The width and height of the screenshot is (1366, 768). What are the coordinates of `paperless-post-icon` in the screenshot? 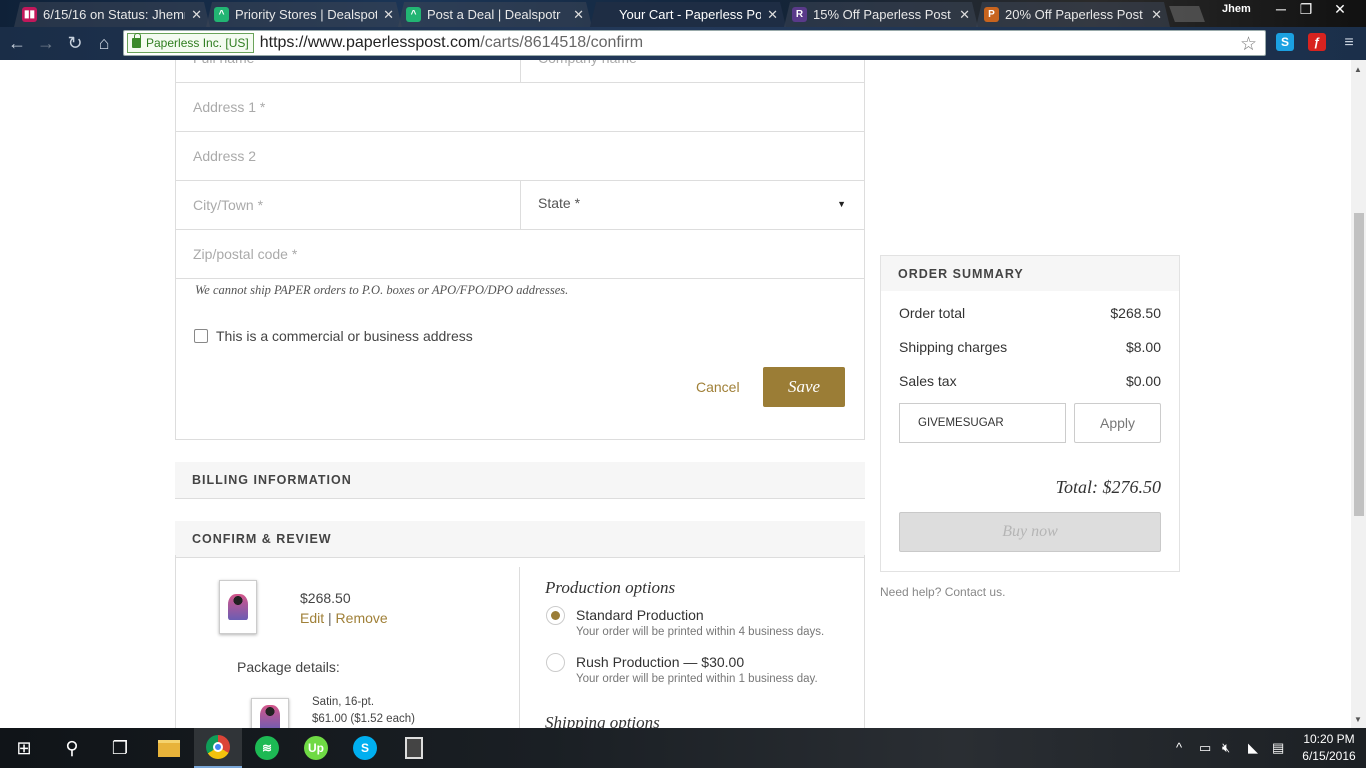 It's located at (605, 14).